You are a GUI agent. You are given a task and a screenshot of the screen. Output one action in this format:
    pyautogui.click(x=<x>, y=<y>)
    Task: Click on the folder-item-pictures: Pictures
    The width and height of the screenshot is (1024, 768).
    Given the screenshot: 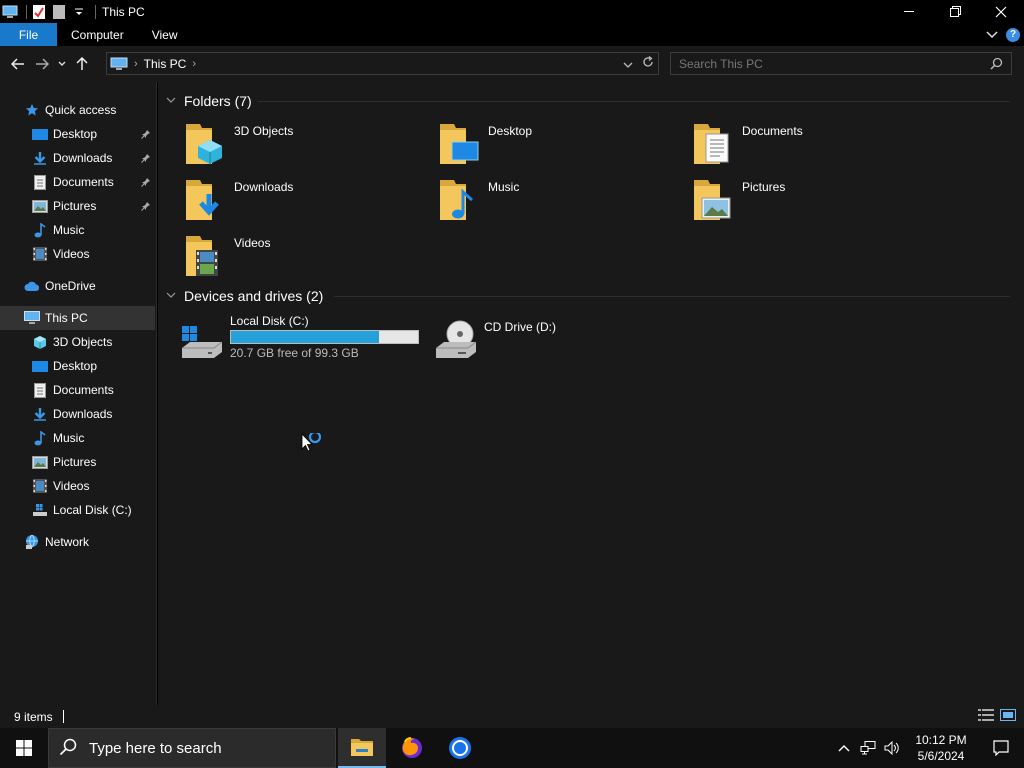 What is the action you would take?
    pyautogui.click(x=810, y=201)
    